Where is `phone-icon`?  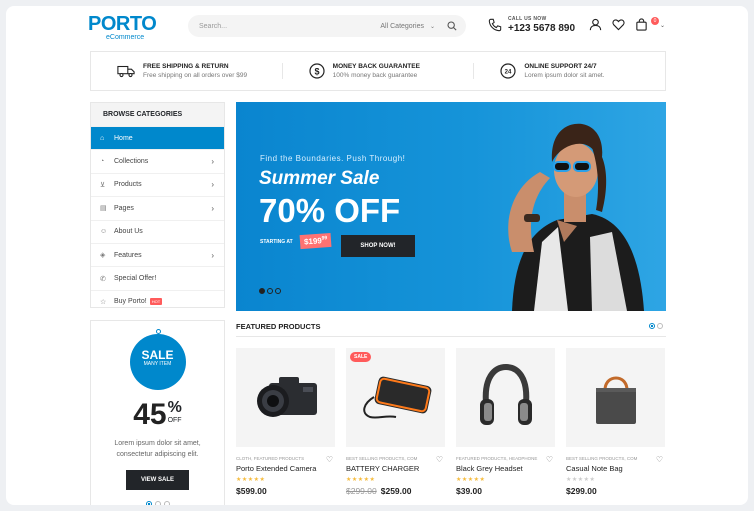
phone-icon is located at coordinates (495, 25).